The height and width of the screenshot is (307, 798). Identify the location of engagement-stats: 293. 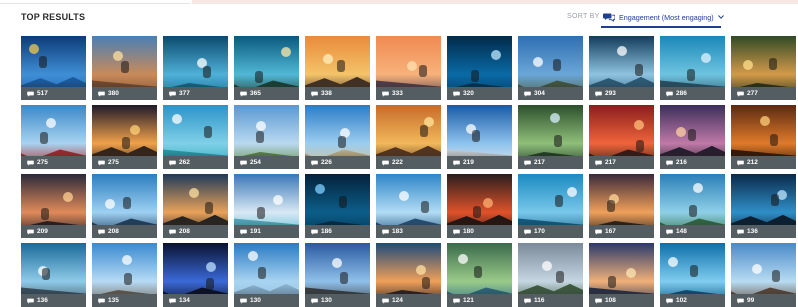
(621, 93).